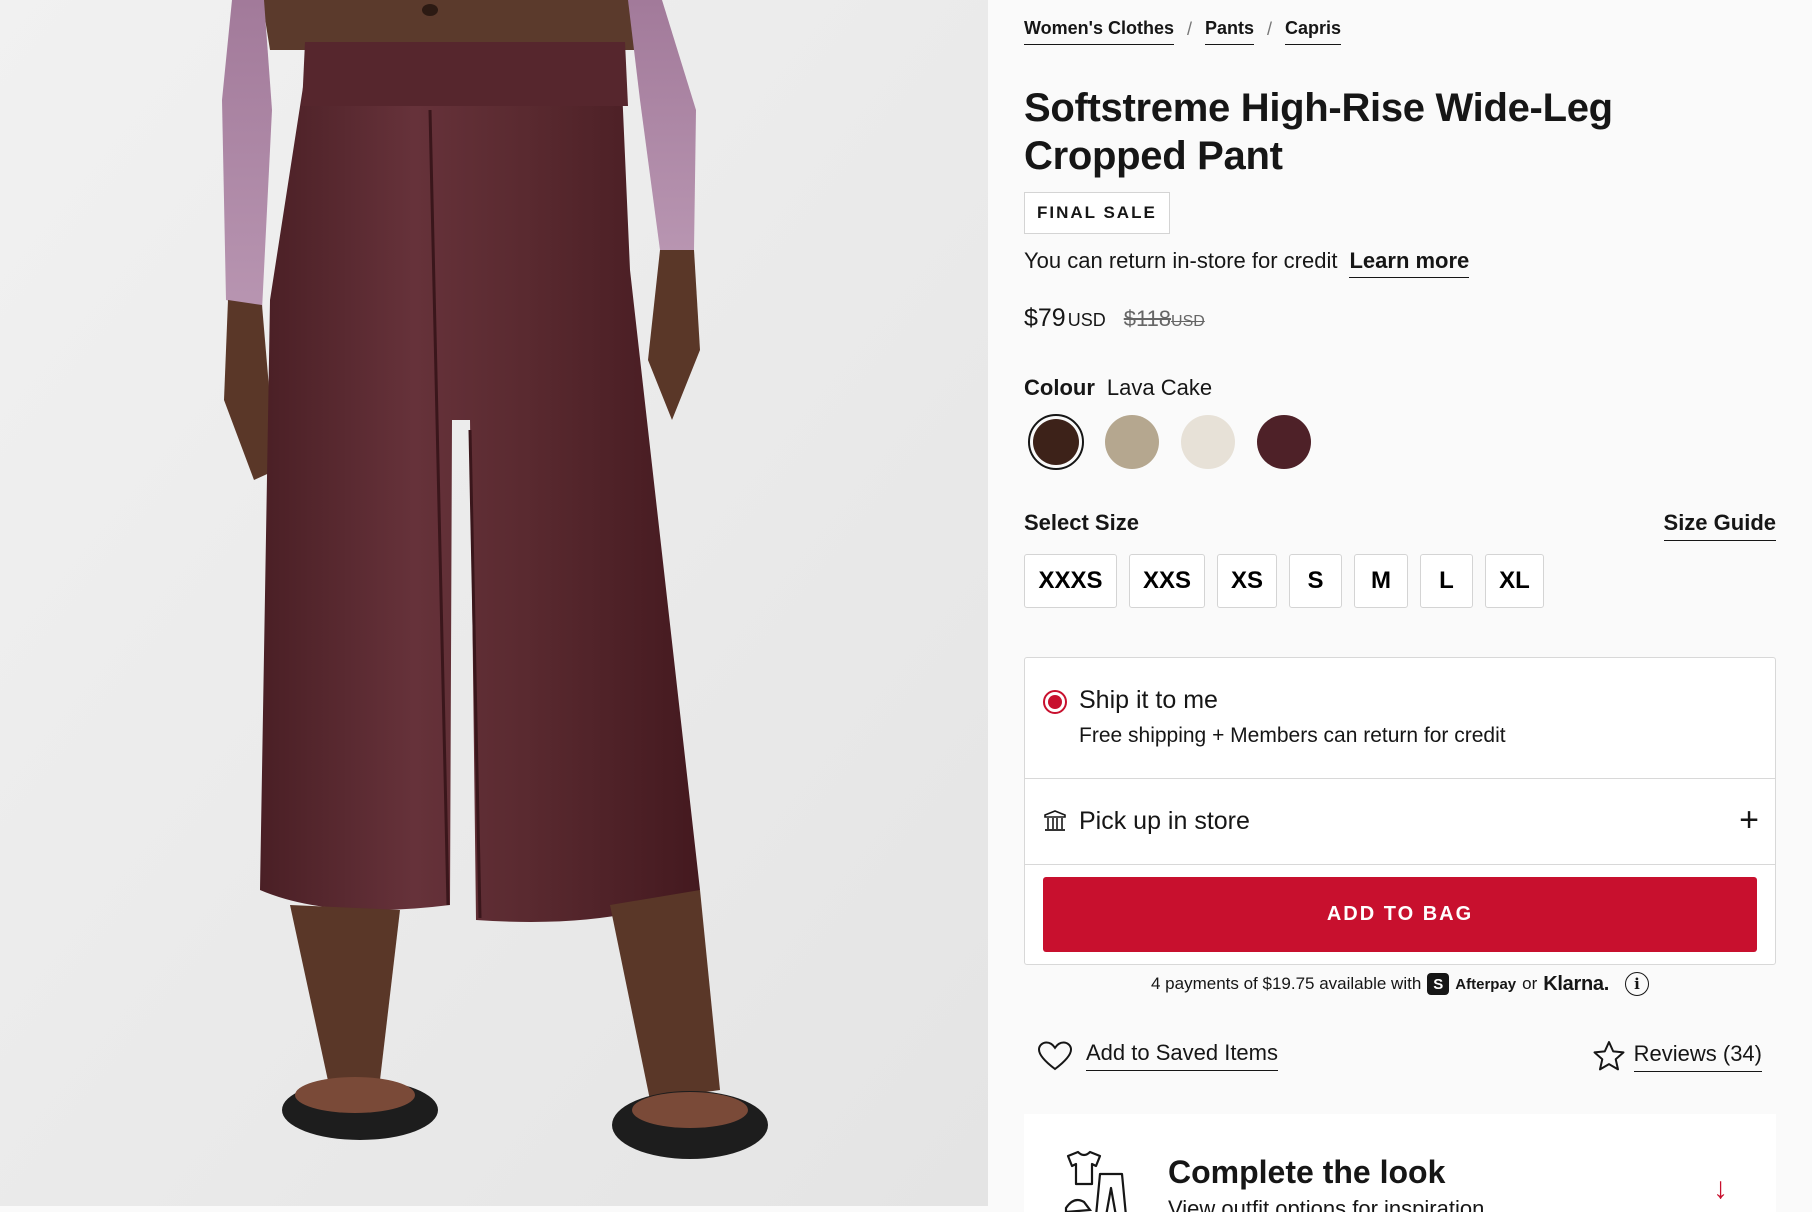 The image size is (1812, 1212). What do you see at coordinates (1181, 260) in the screenshot?
I see `return-policy-text: You can return in-store for credit` at bounding box center [1181, 260].